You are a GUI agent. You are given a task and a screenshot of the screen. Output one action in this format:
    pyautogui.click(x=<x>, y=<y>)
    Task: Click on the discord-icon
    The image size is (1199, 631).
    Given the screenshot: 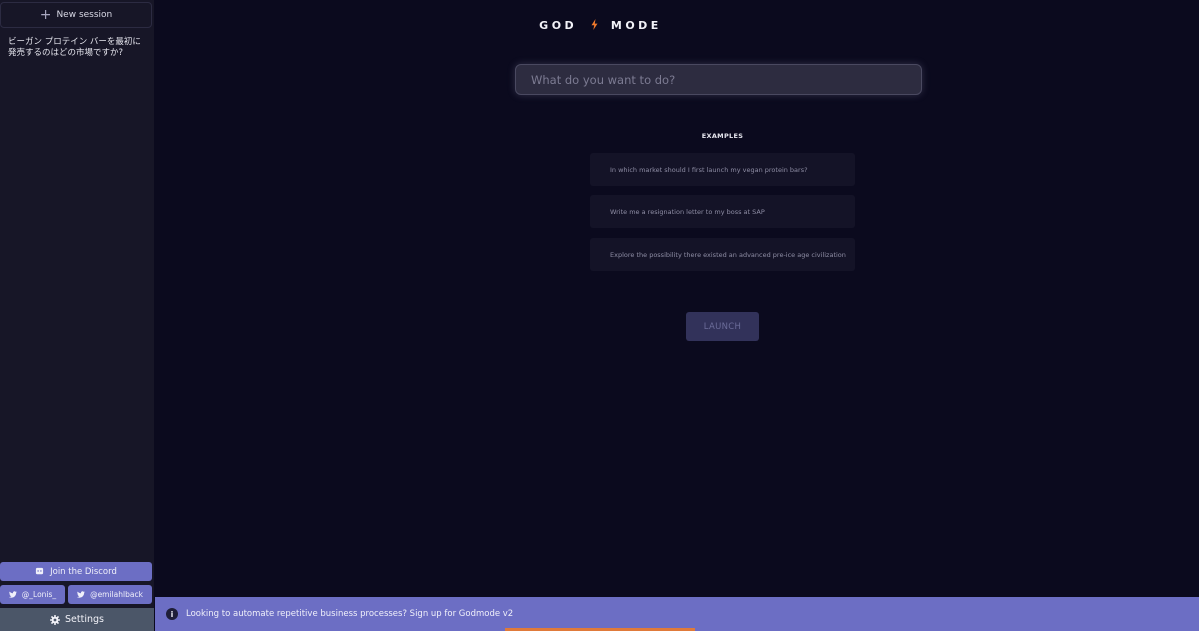 What is the action you would take?
    pyautogui.click(x=39, y=571)
    